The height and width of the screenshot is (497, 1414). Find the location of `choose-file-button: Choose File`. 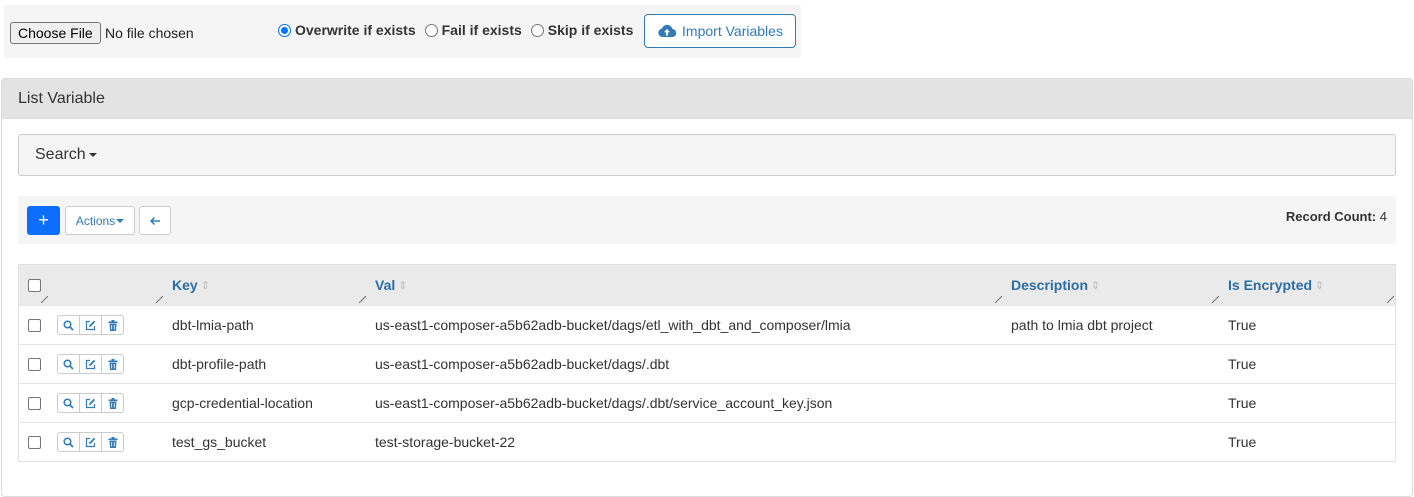

choose-file-button: Choose File is located at coordinates (55, 33).